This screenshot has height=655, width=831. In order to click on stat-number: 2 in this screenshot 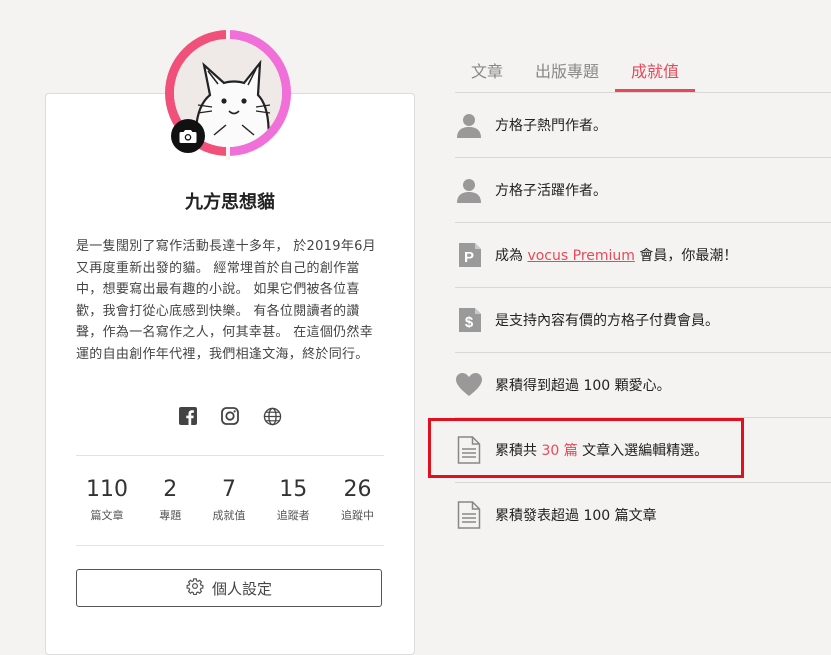, I will do `click(170, 489)`.